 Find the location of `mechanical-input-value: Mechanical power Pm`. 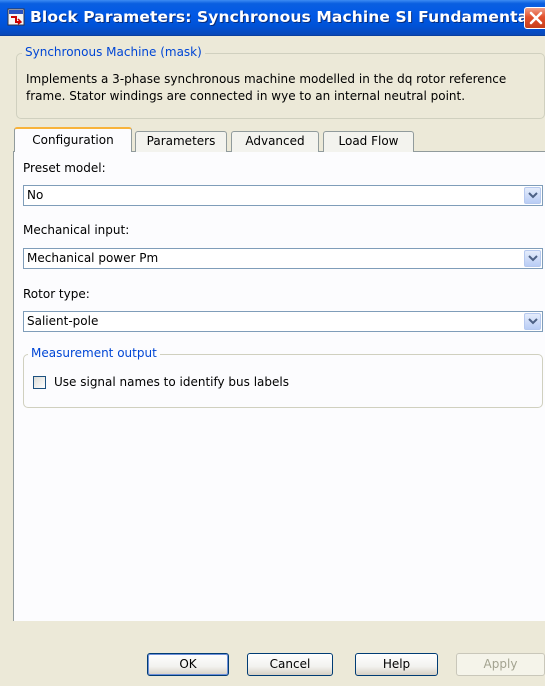

mechanical-input-value: Mechanical power Pm is located at coordinates (93, 258).